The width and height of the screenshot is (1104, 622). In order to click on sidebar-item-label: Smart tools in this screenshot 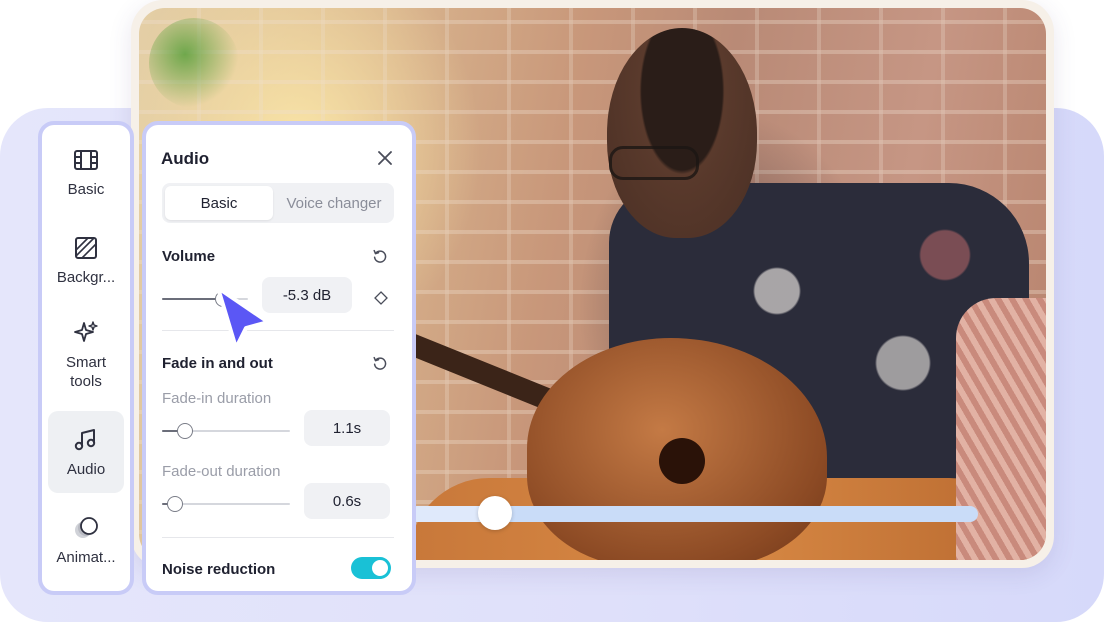, I will do `click(85, 372)`.